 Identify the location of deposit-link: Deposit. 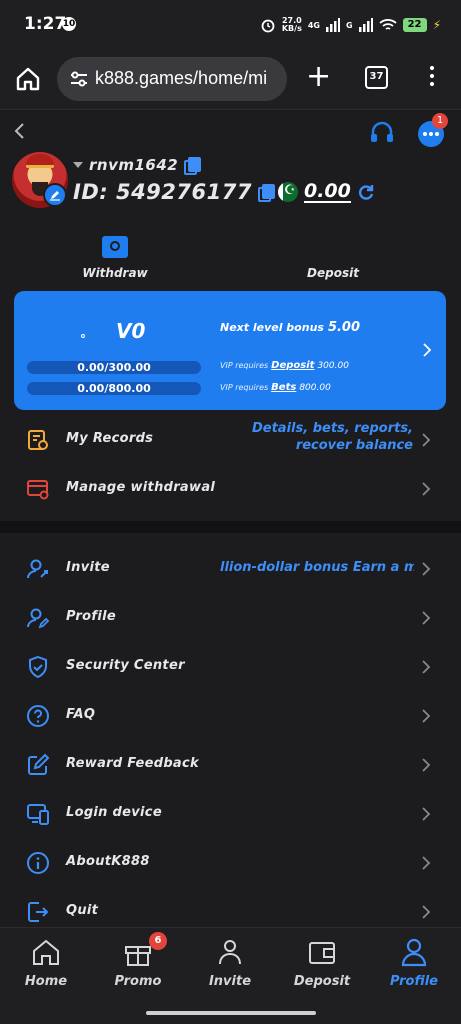
(292, 365).